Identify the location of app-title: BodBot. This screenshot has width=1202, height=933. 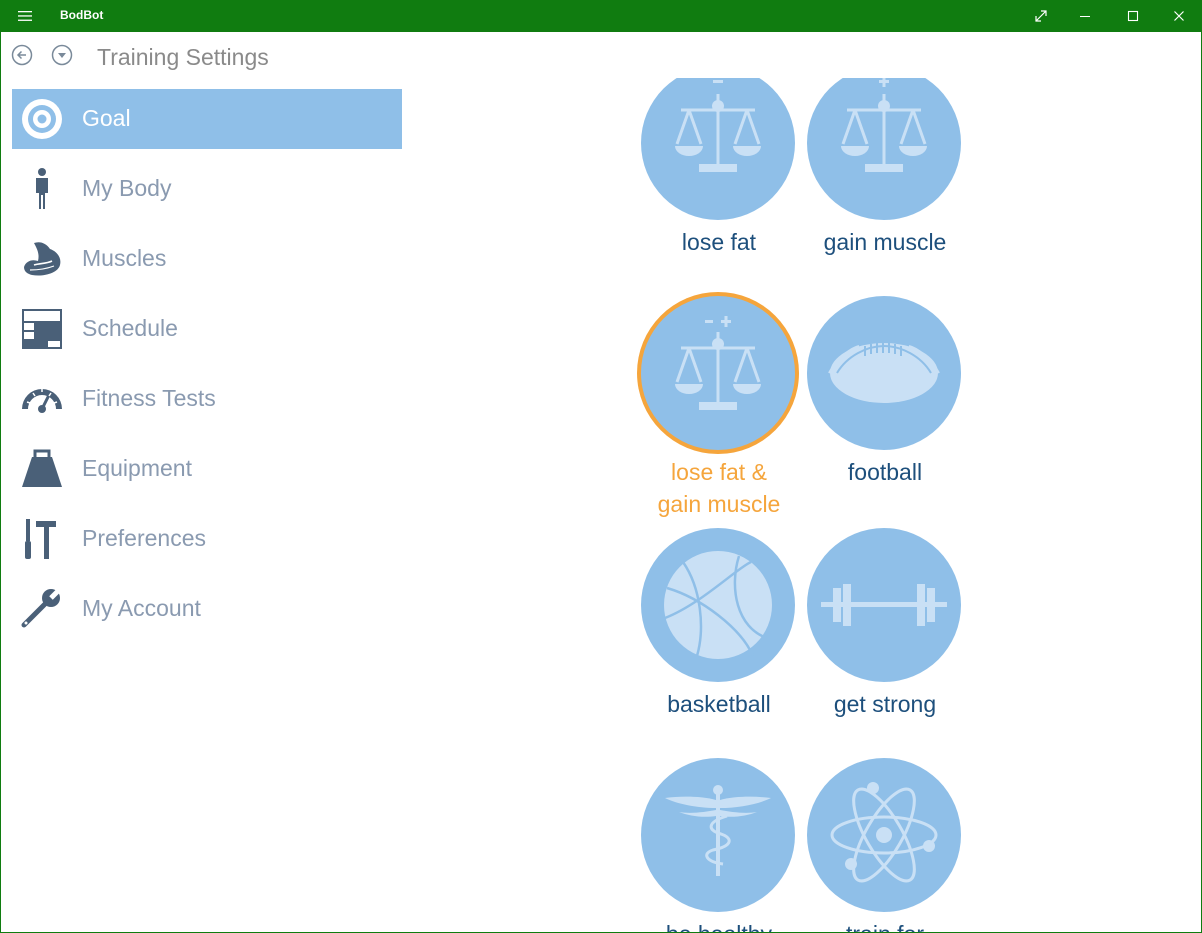
(82, 15).